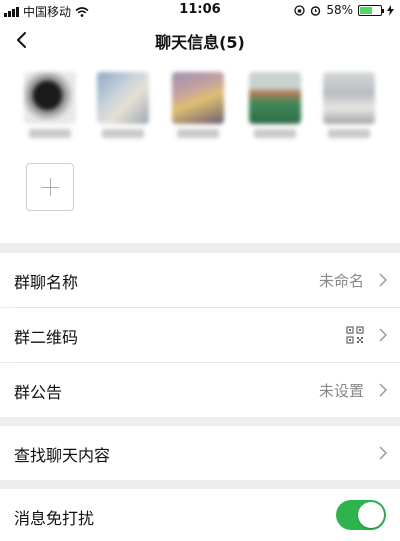 Image resolution: width=400 pixels, height=541 pixels. I want to click on group-name-row: 群聊名称 未命名, so click(200, 280).